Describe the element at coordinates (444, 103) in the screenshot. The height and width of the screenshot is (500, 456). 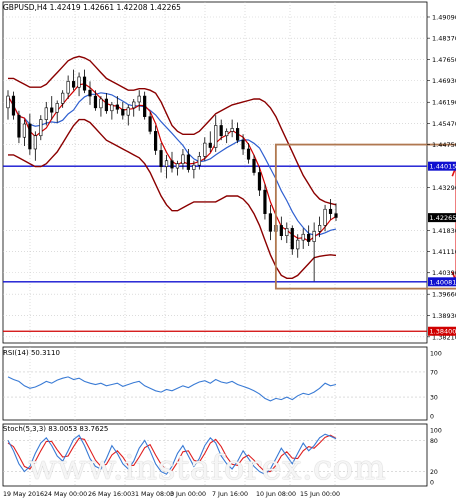
I see `price-tick-label: 1.46190` at that location.